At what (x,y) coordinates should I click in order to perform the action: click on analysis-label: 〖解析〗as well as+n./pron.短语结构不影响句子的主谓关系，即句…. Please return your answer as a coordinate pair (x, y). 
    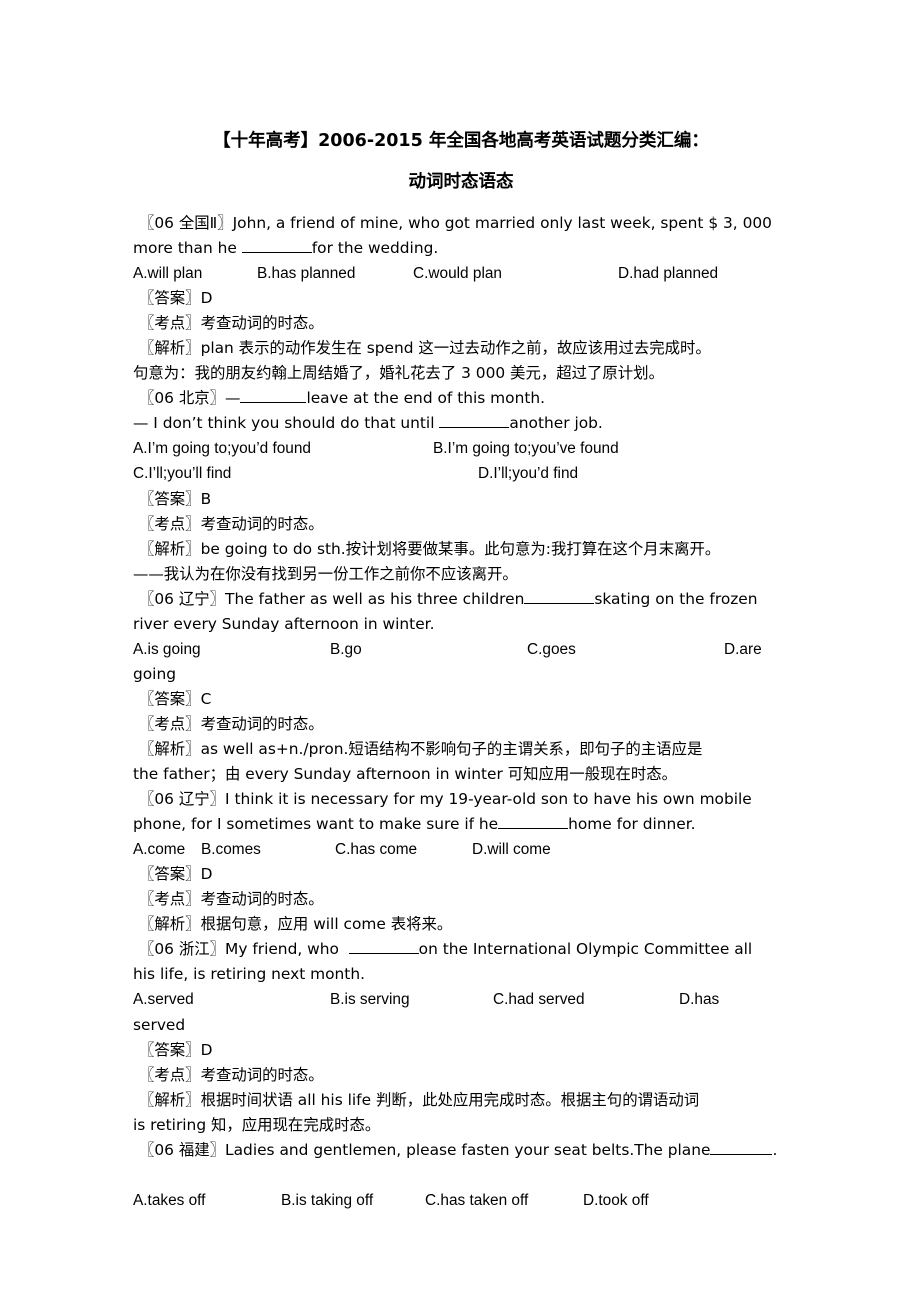
    Looking at the image, I should click on (421, 748).